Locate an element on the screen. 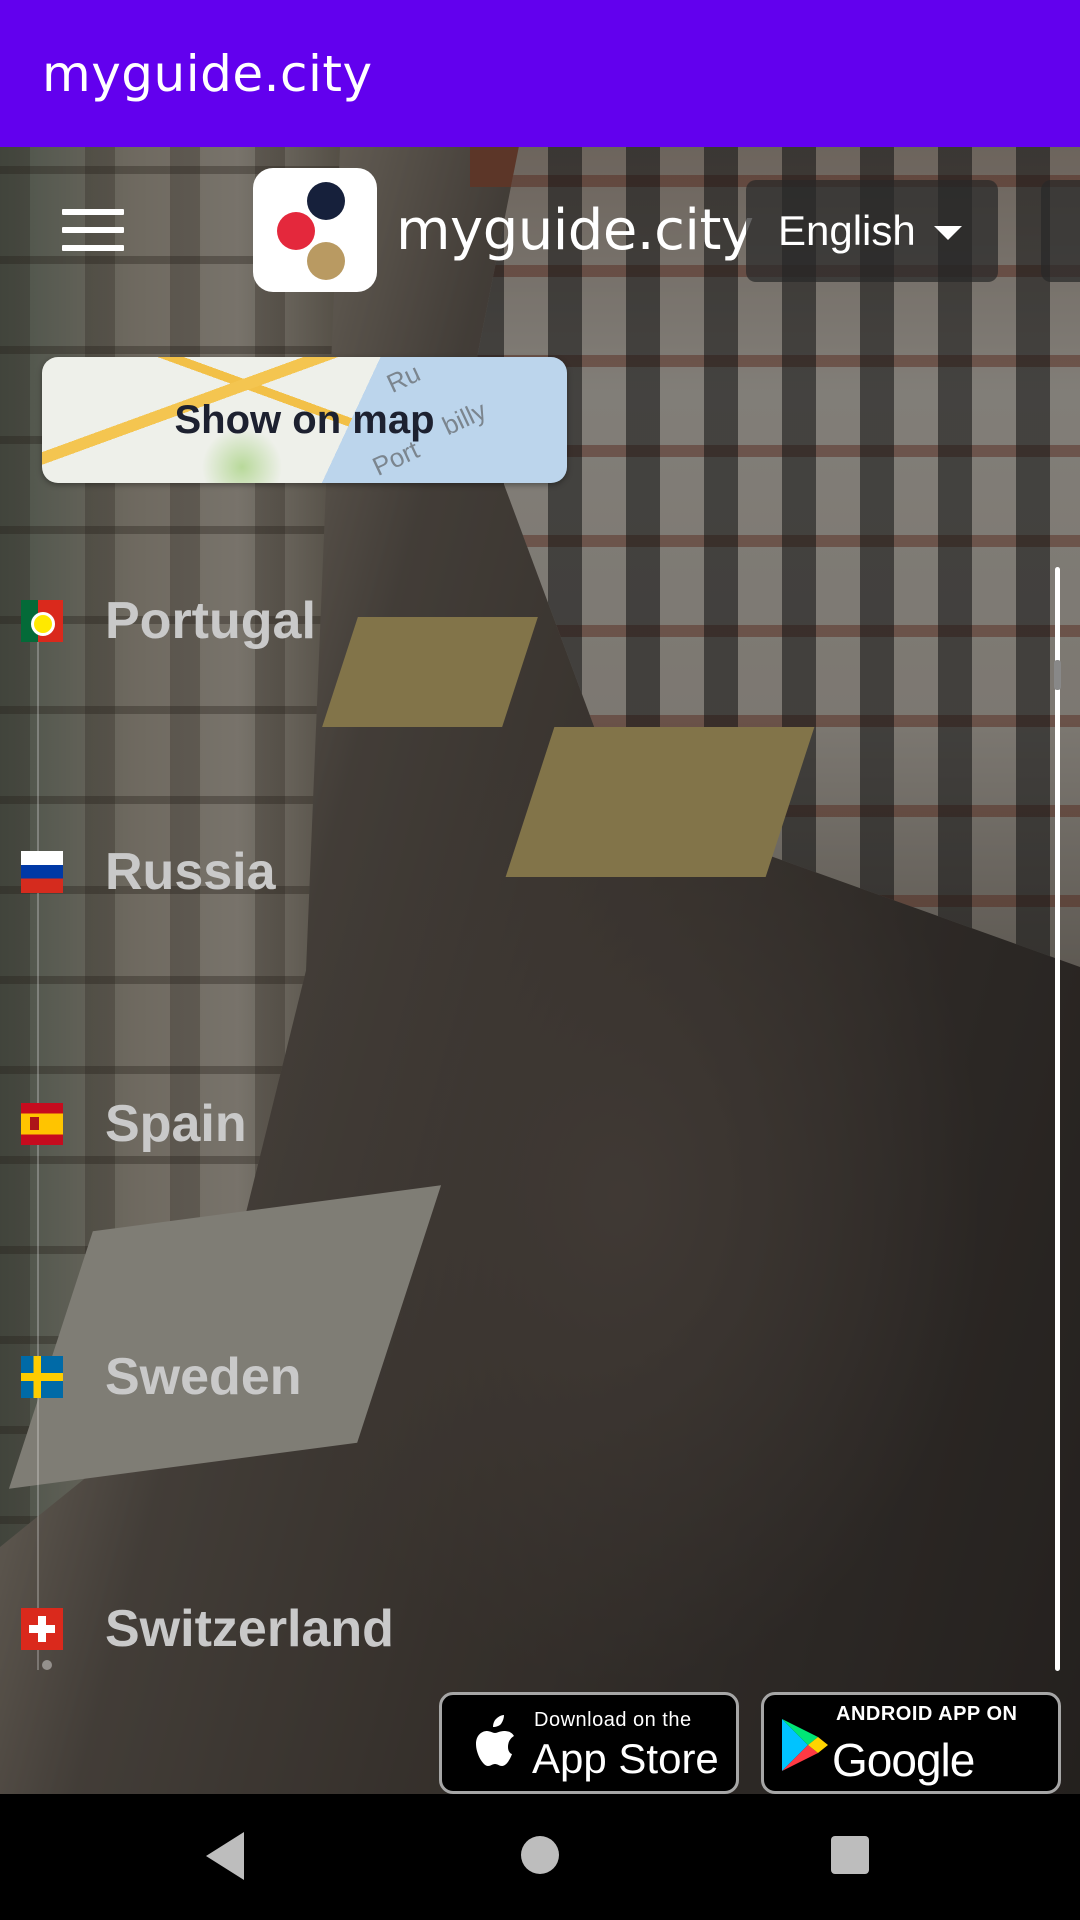 This screenshot has height=1920, width=1080. app-store-small-text: Download on the is located at coordinates (613, 1720).